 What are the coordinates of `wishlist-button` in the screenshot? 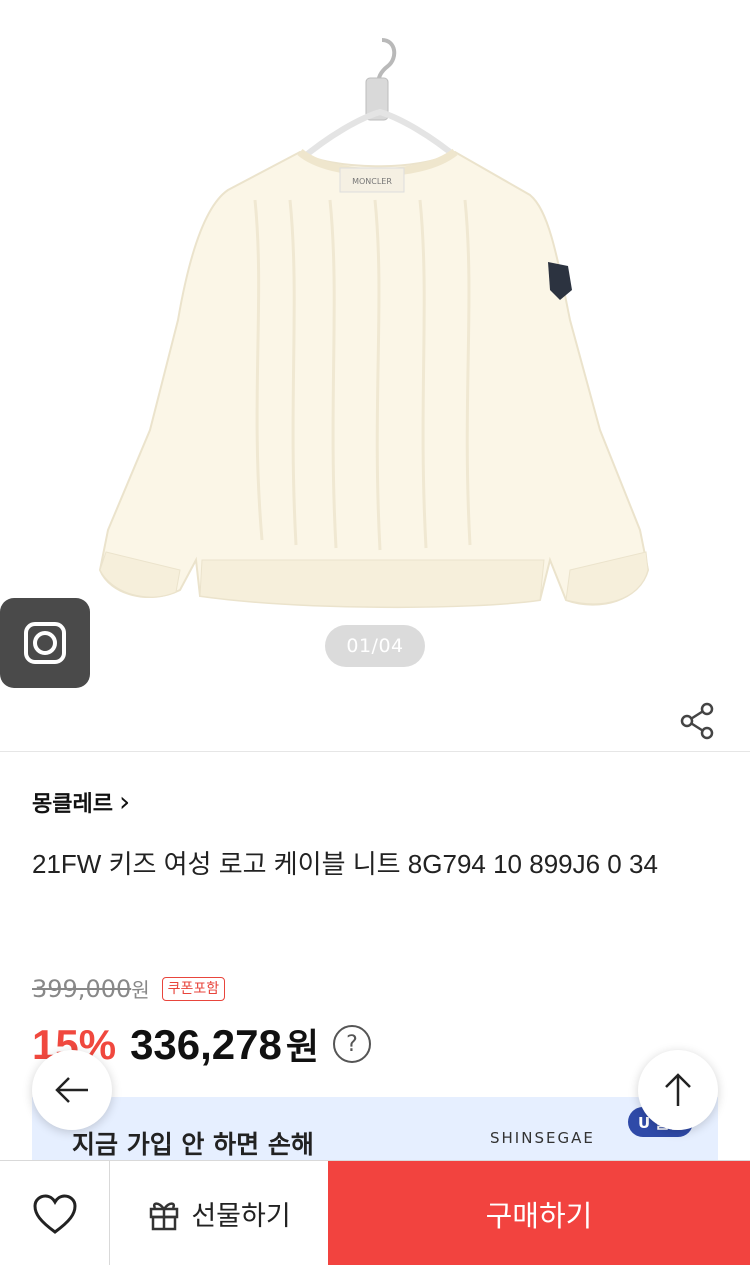 It's located at (55, 1213).